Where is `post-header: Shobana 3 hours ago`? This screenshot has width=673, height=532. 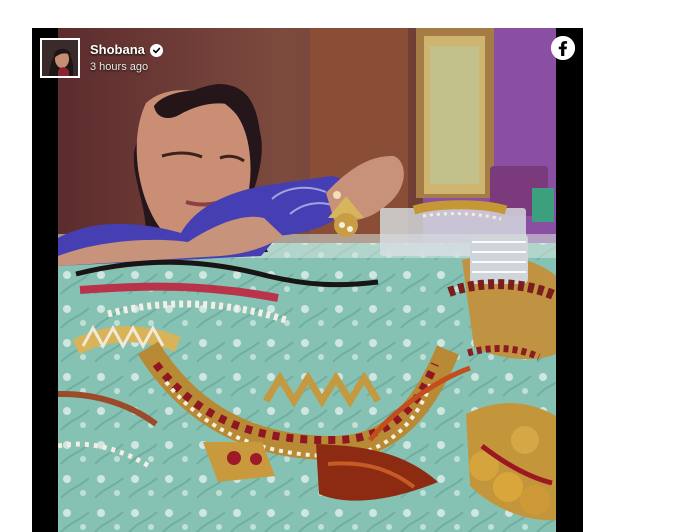 post-header: Shobana 3 hours ago is located at coordinates (101, 58).